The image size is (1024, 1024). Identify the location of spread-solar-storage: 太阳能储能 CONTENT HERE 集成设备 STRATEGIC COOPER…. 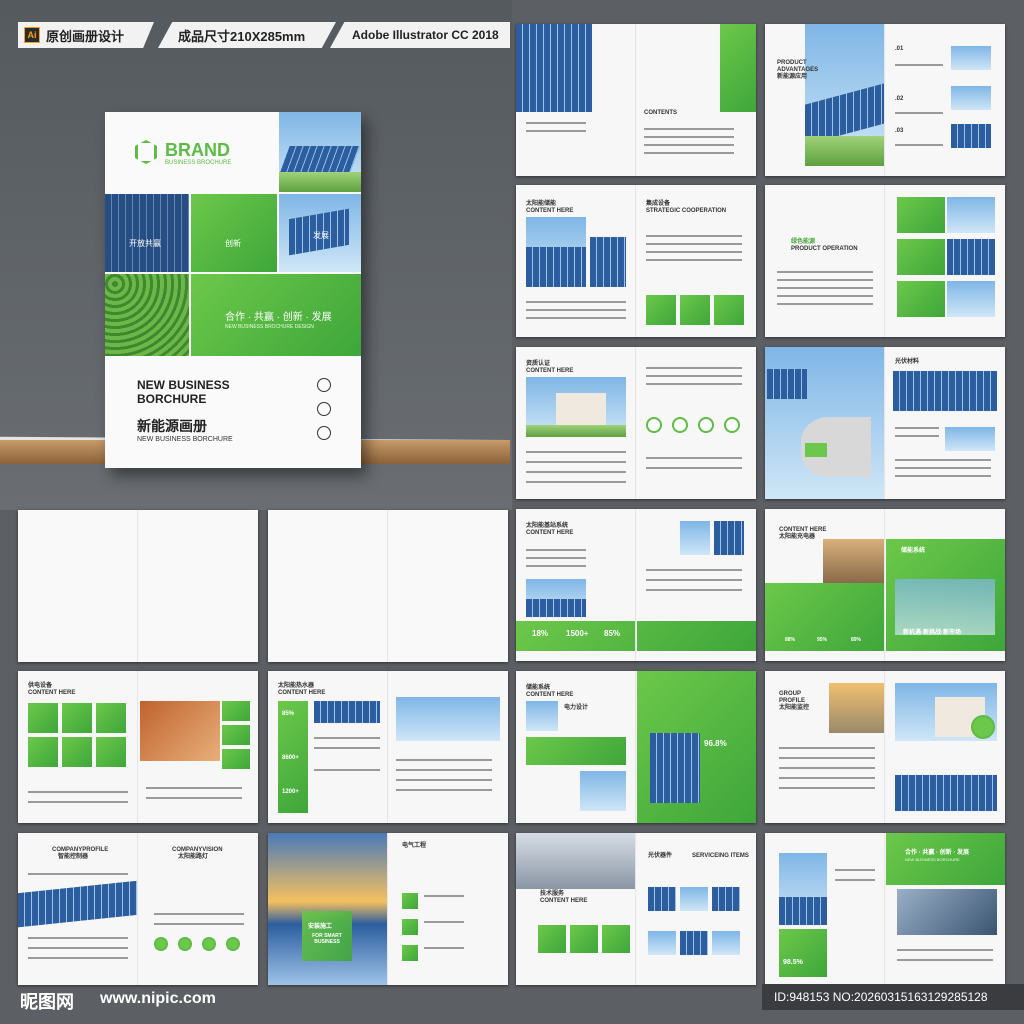
(636, 261).